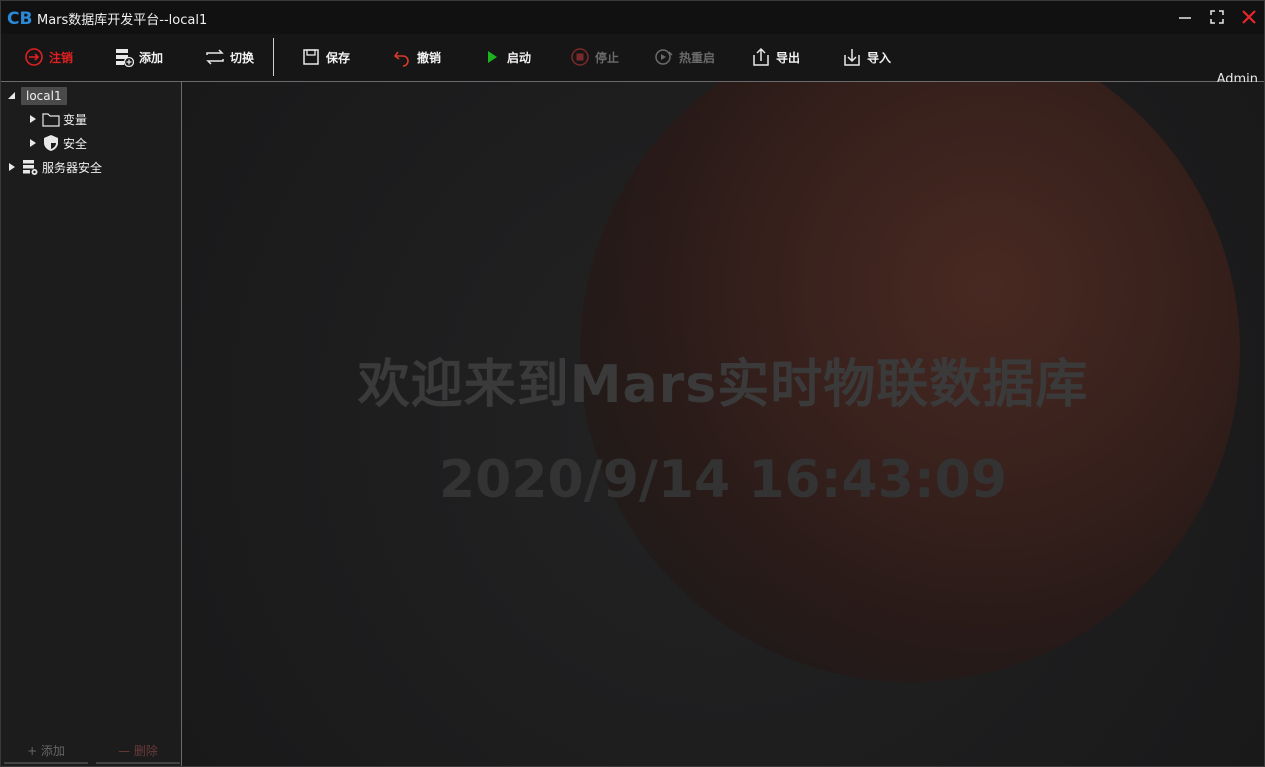 Image resolution: width=1265 pixels, height=767 pixels. Describe the element at coordinates (72, 167) in the screenshot. I see `tree-server-security-label: 服务器安全` at that location.